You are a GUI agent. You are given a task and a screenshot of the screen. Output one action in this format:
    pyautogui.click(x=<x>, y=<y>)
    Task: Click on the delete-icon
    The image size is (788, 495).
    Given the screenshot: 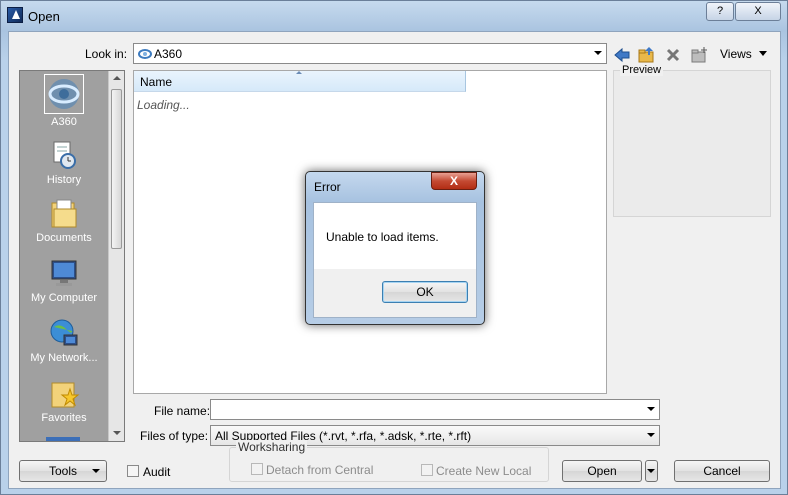 What is the action you would take?
    pyautogui.click(x=673, y=55)
    